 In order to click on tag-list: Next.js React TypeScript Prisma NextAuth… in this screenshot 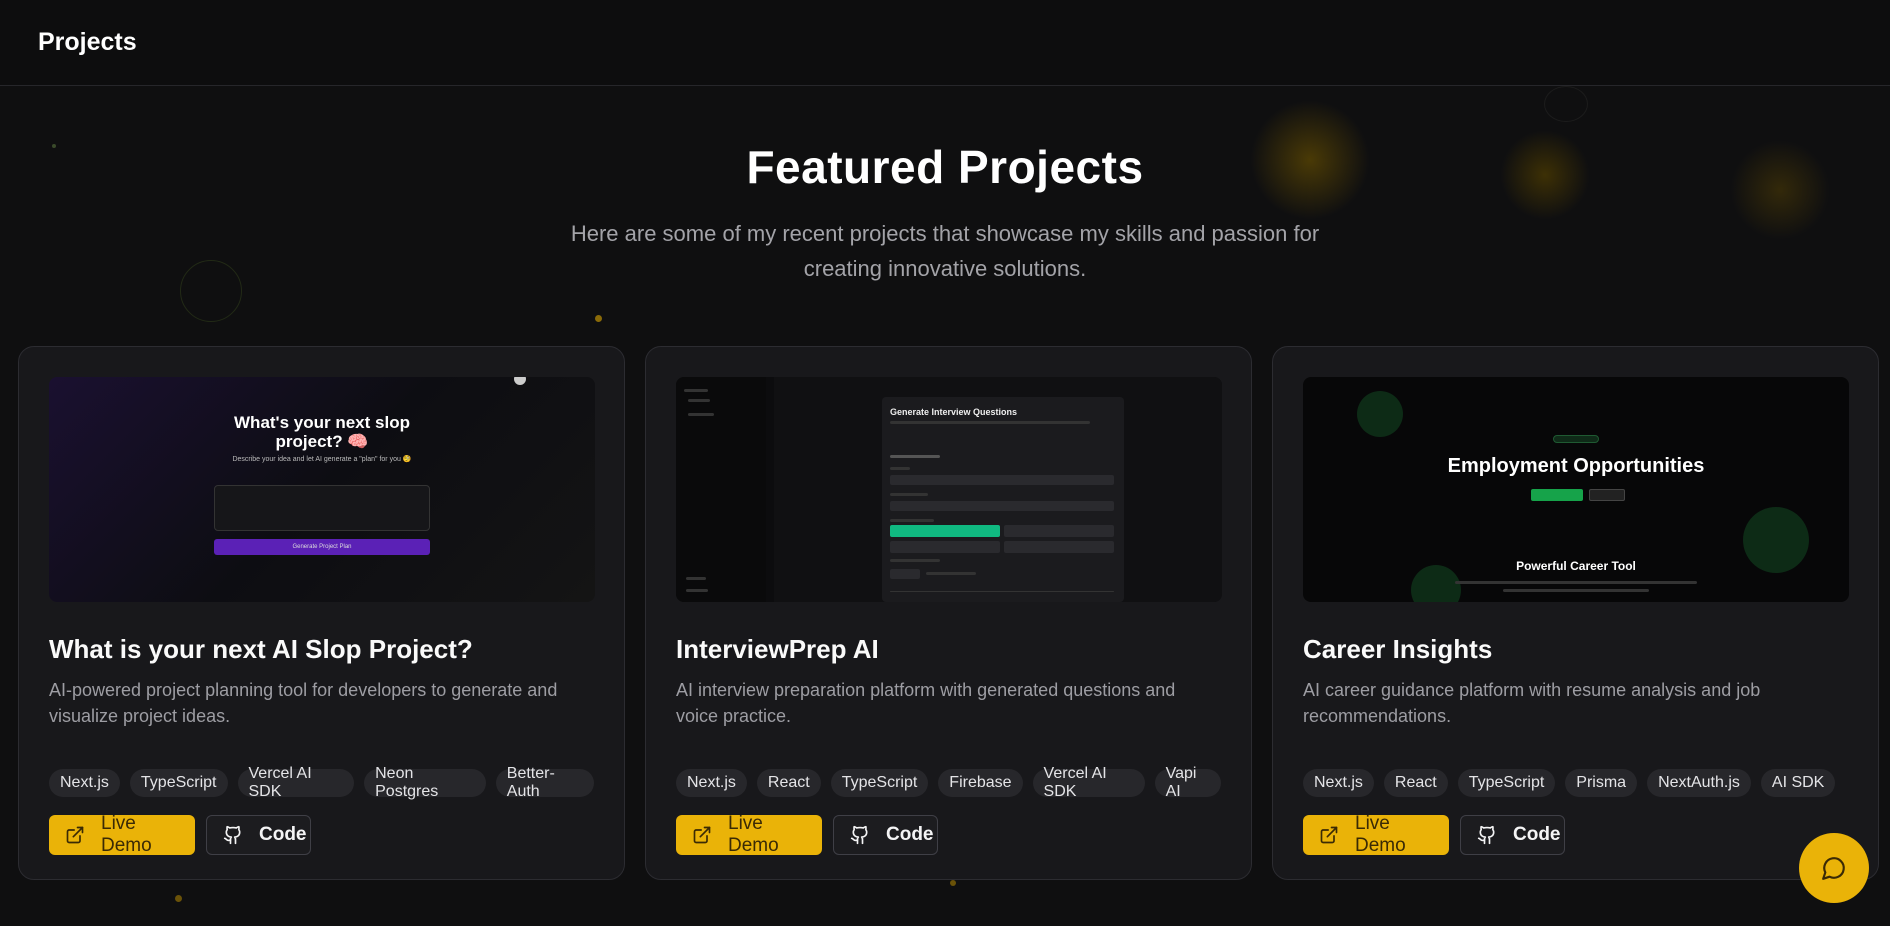, I will do `click(1575, 783)`.